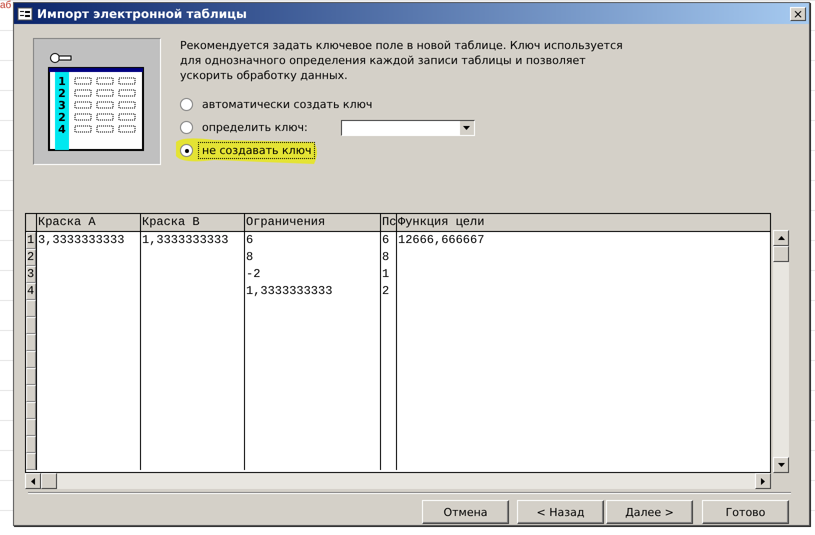  I want to click on down-arrow-icon, so click(781, 465).